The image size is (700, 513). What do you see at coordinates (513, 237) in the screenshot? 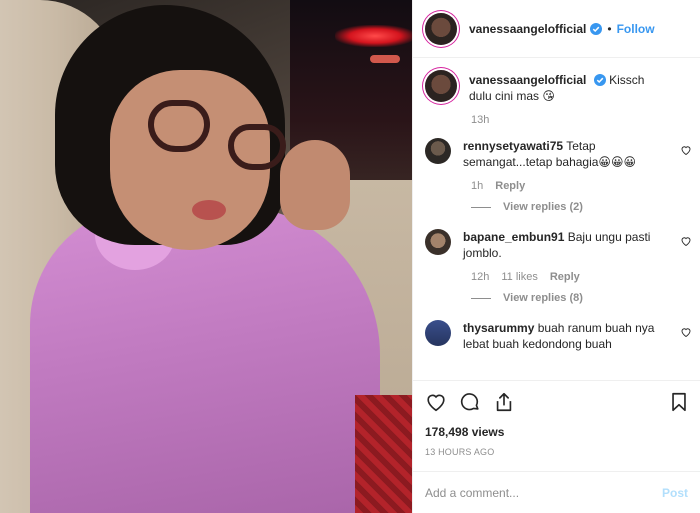
I see `comment-username: bapane_embun91` at bounding box center [513, 237].